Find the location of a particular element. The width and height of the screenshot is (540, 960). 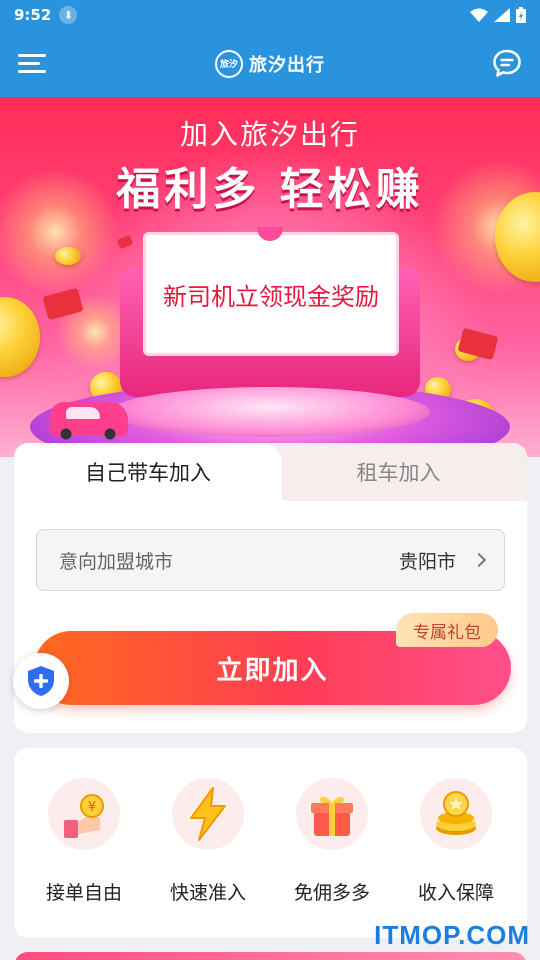

signal-icon is located at coordinates (502, 15).